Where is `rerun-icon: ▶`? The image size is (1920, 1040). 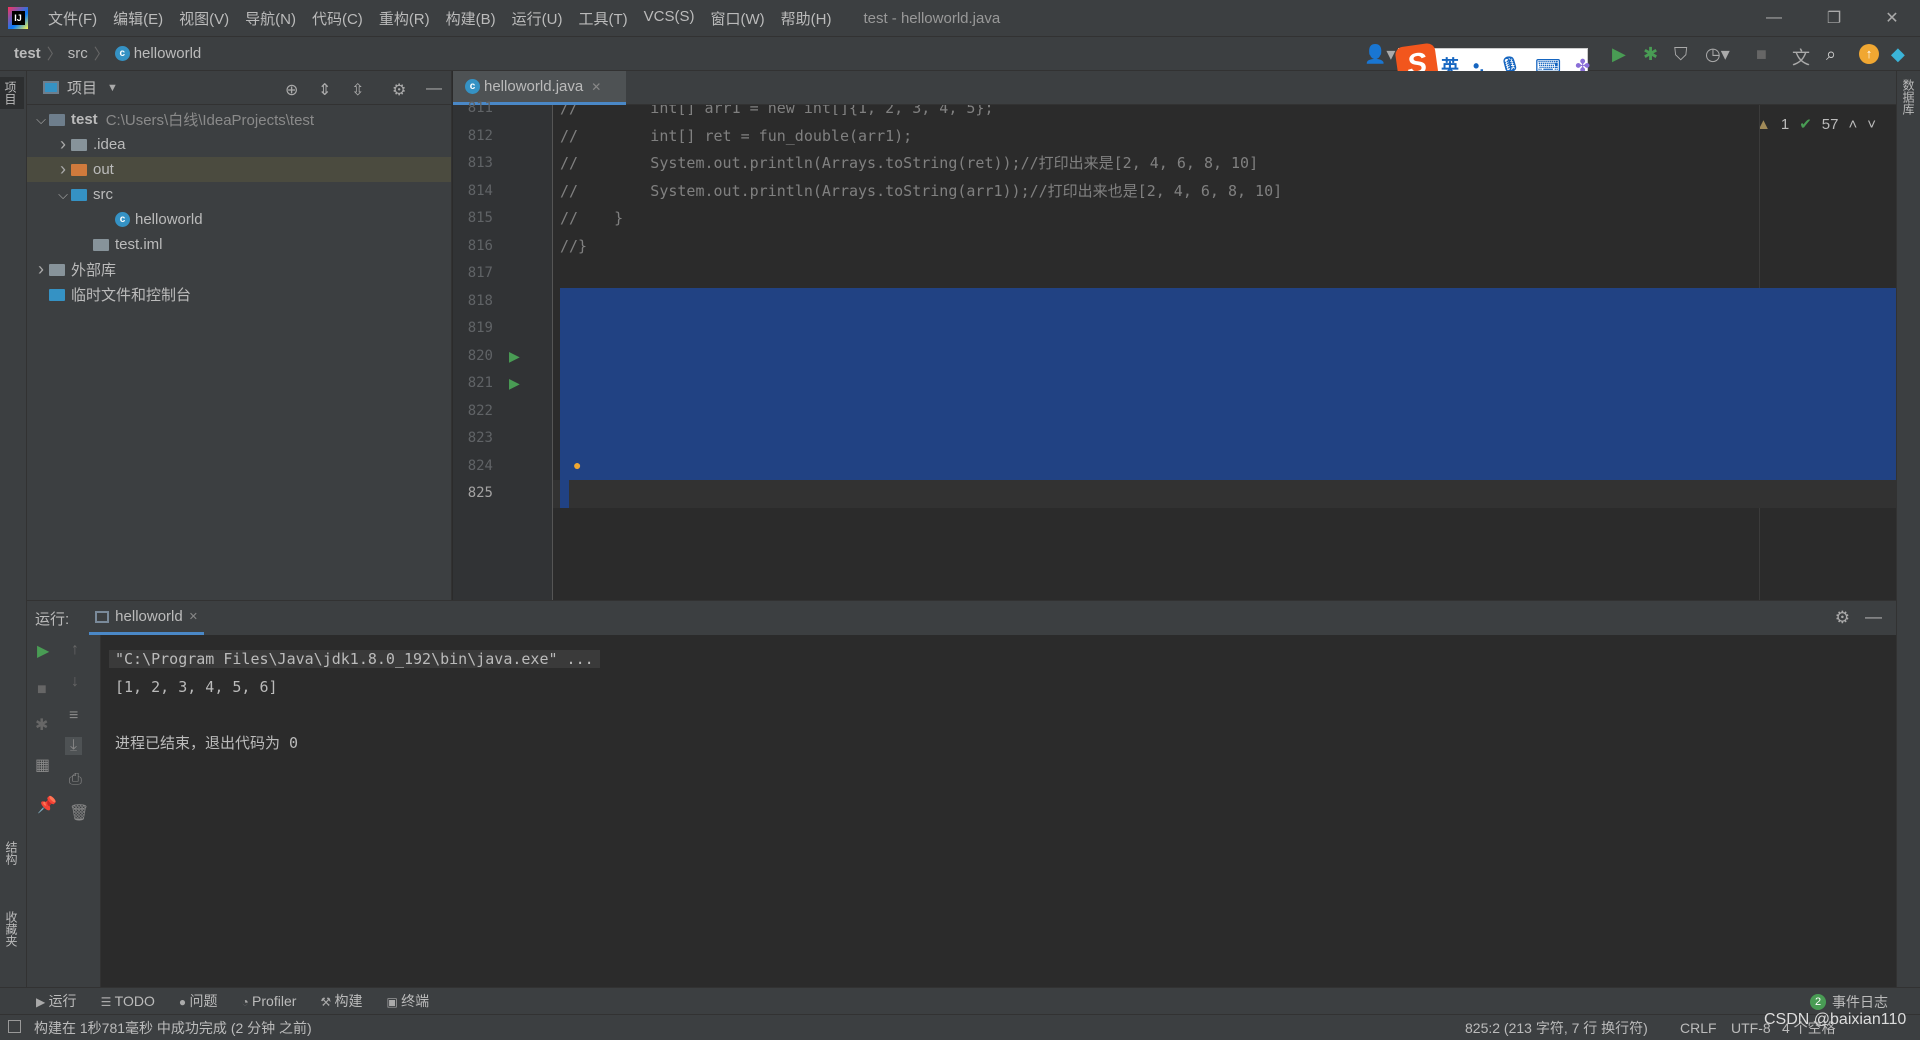 rerun-icon: ▶ is located at coordinates (43, 651).